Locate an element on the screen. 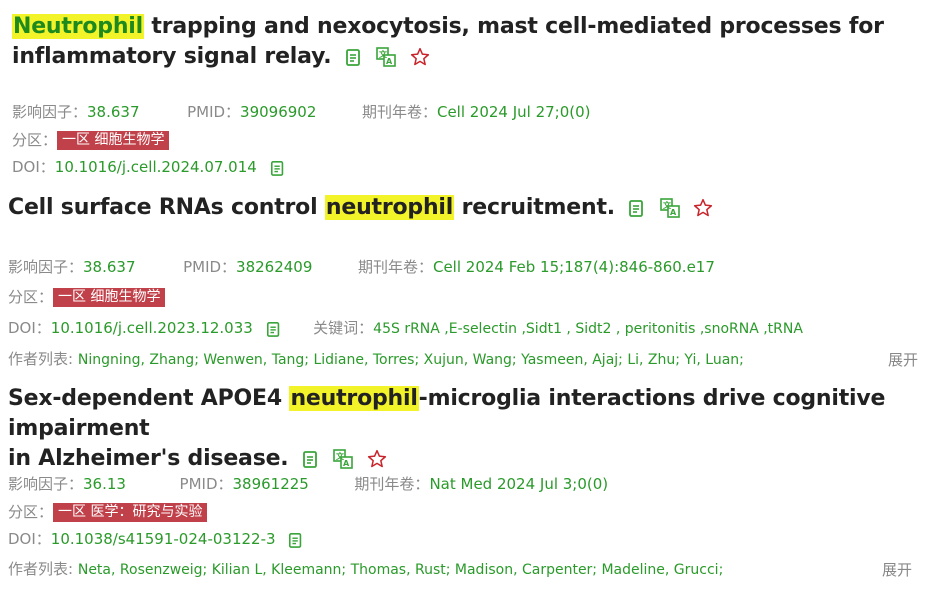 This screenshot has height=596, width=930. impact-factor: 36.13 is located at coordinates (104, 484).